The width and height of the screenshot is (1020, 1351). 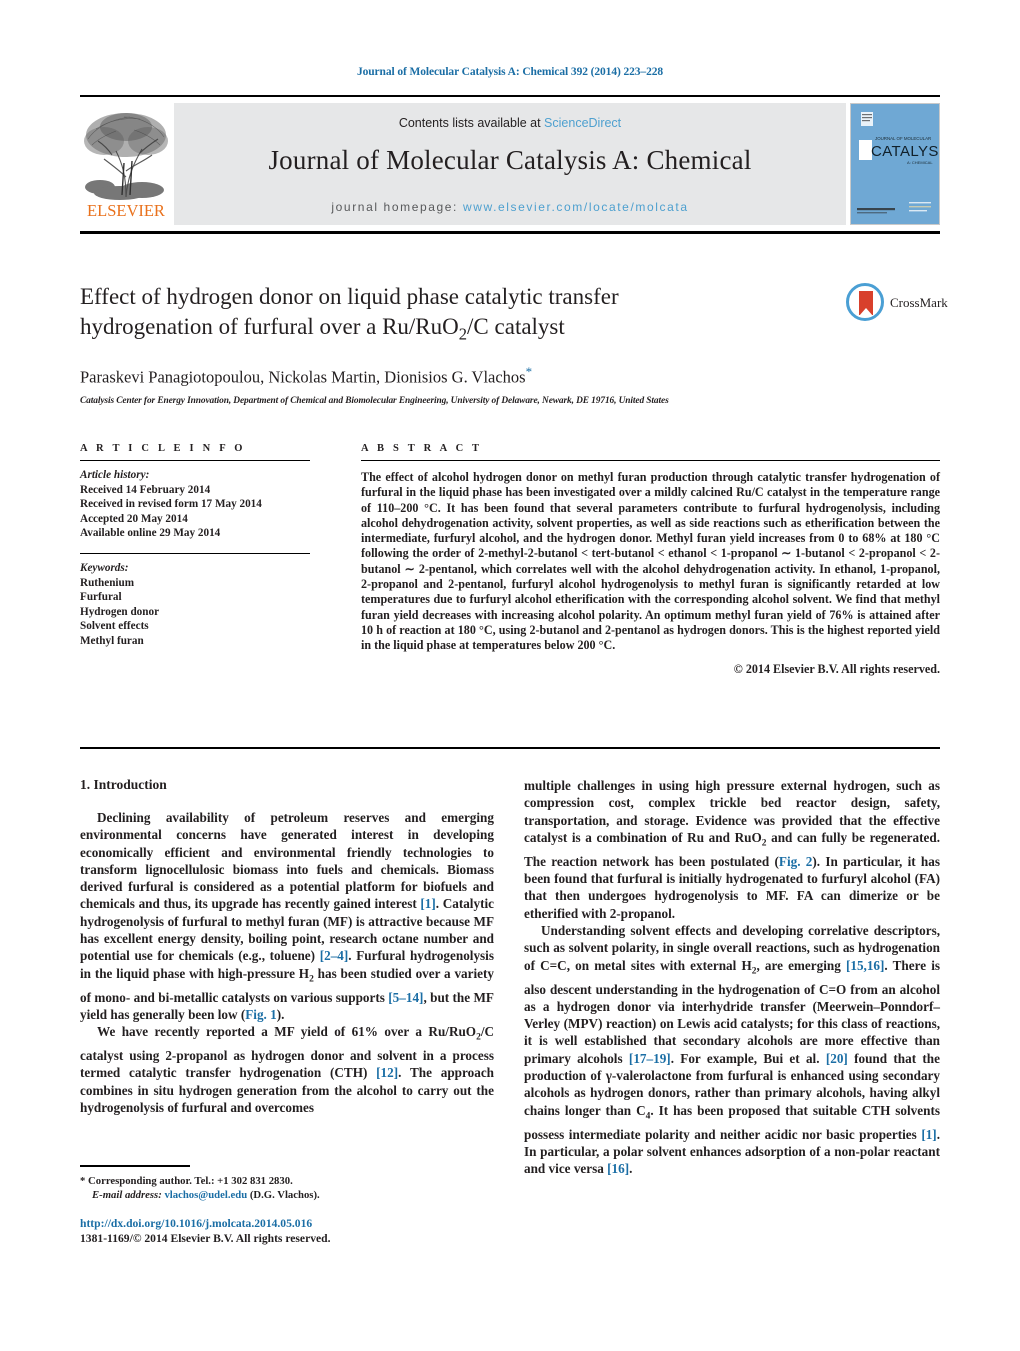 What do you see at coordinates (631, 1169) in the screenshot?
I see `intro-p4-text-j: .` at bounding box center [631, 1169].